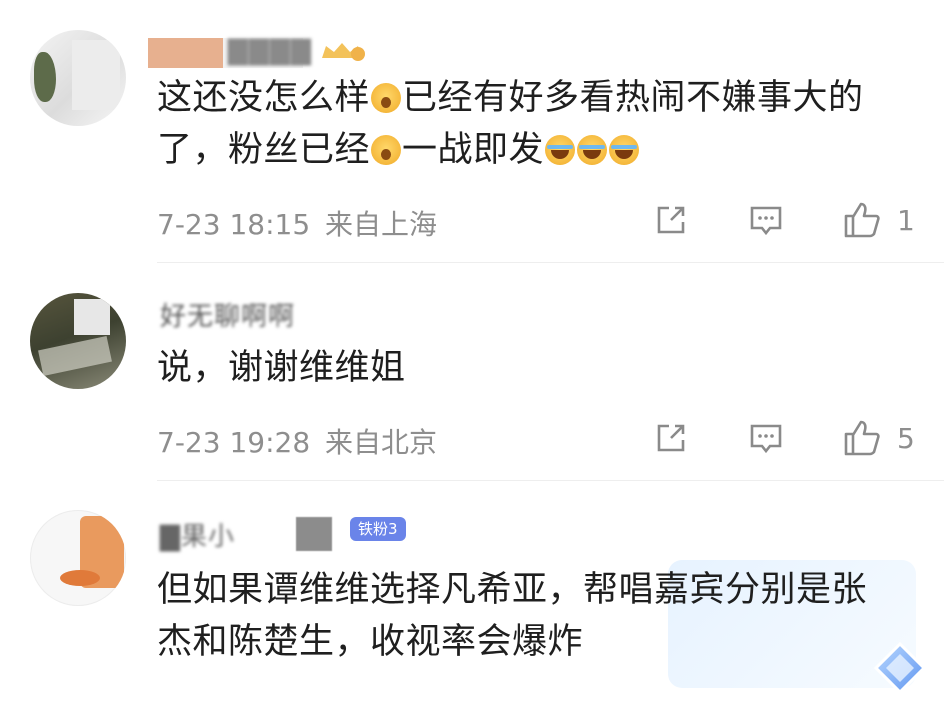 The height and width of the screenshot is (723, 944). I want to click on like-count: 1, so click(906, 220).